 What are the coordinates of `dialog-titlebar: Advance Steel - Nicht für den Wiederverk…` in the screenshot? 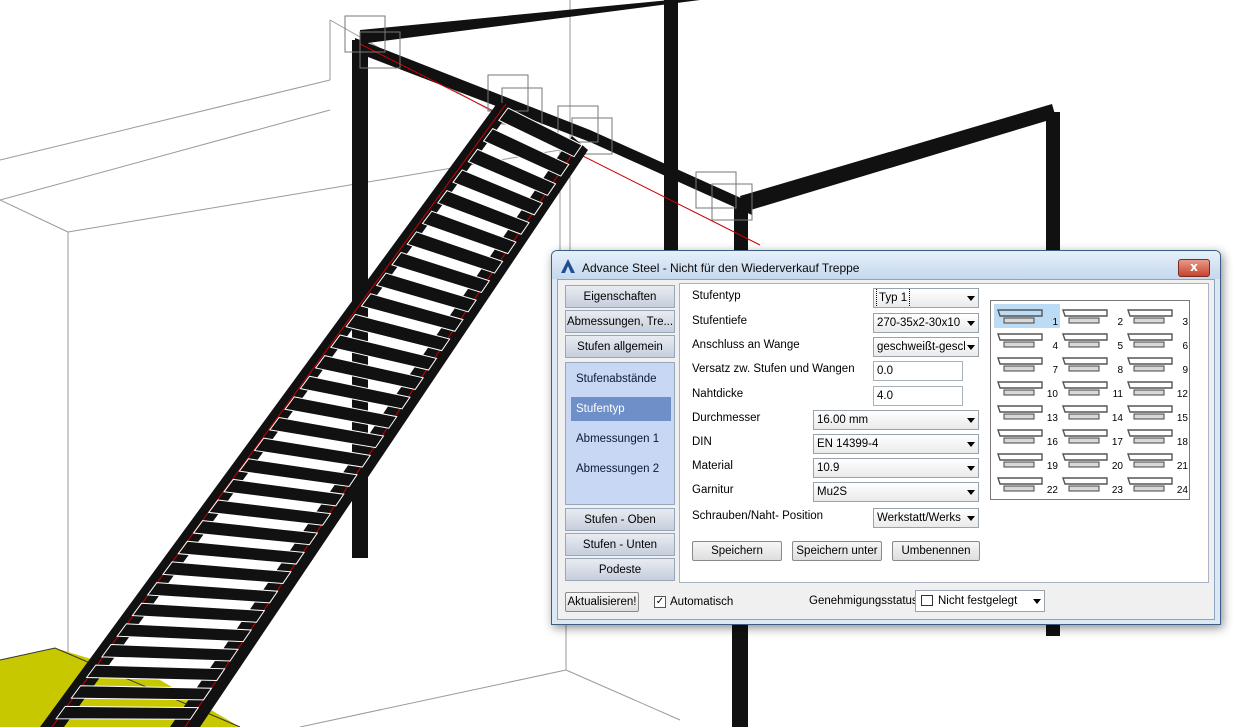 It's located at (886, 265).